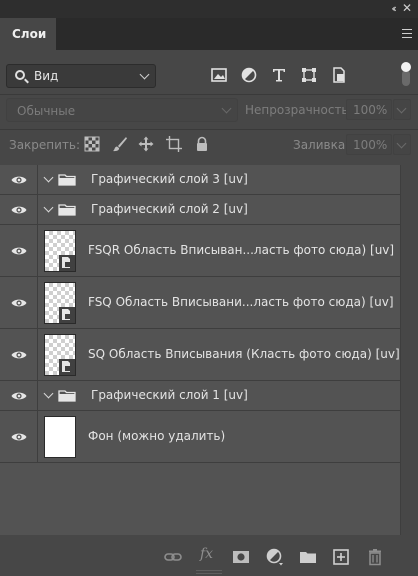  I want to click on panel-tab-bar: Слои, so click(209, 34).